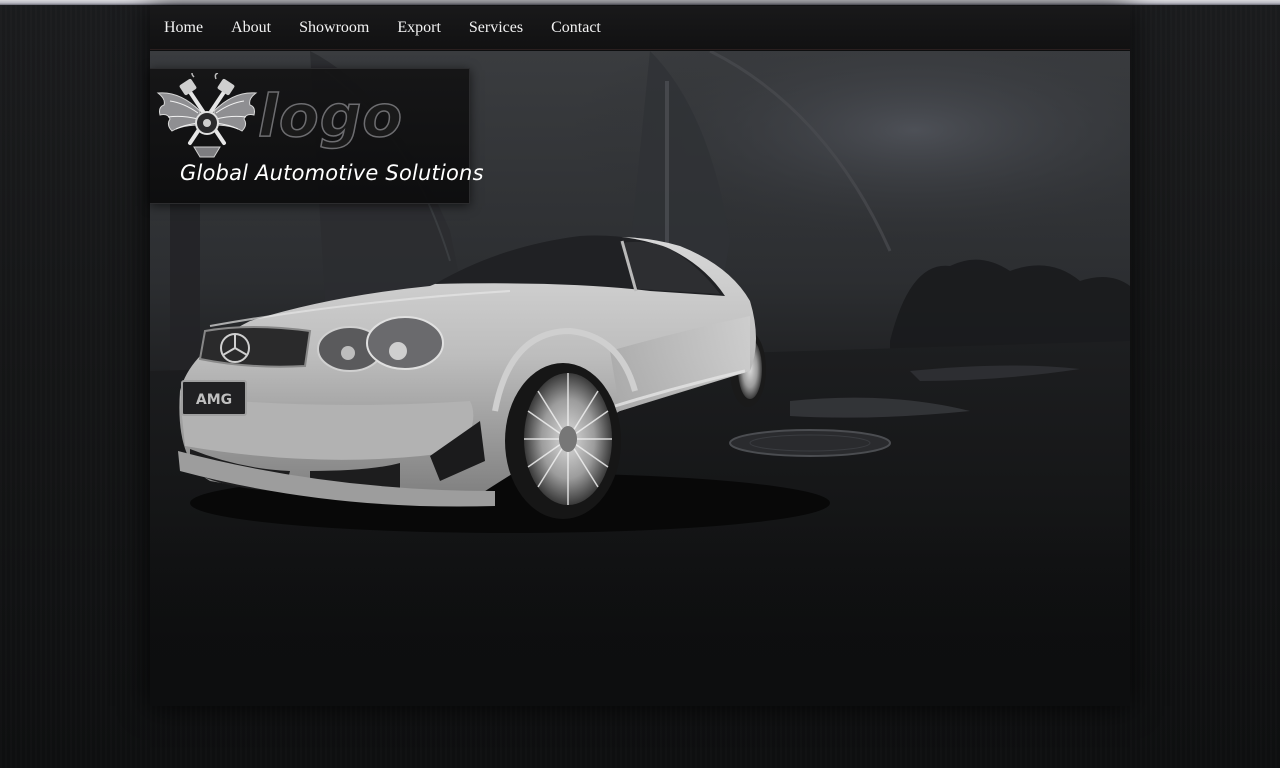  What do you see at coordinates (251, 28) in the screenshot?
I see `nav-item-about: About` at bounding box center [251, 28].